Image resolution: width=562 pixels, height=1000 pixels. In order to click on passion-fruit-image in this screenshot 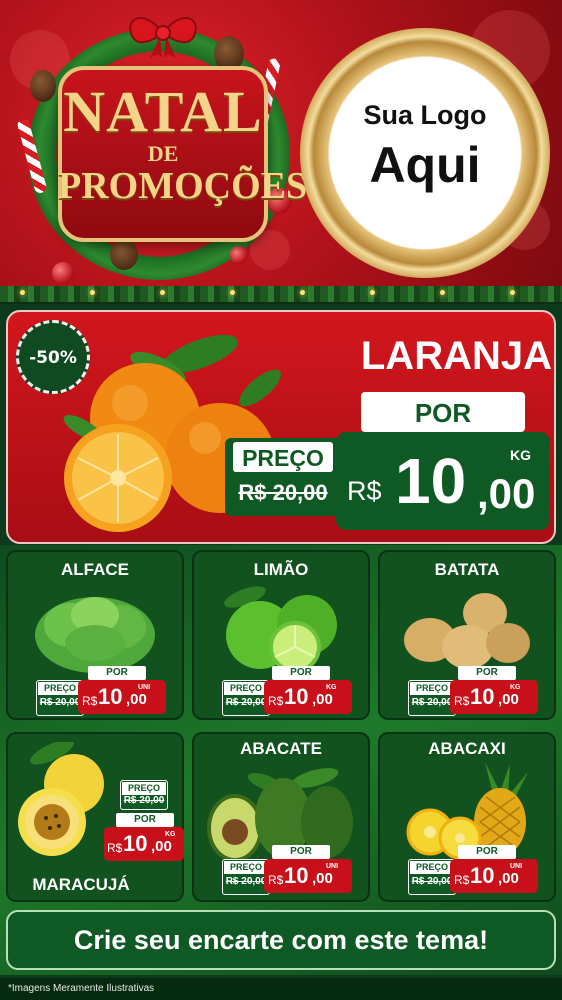, I will do `click(61, 799)`.